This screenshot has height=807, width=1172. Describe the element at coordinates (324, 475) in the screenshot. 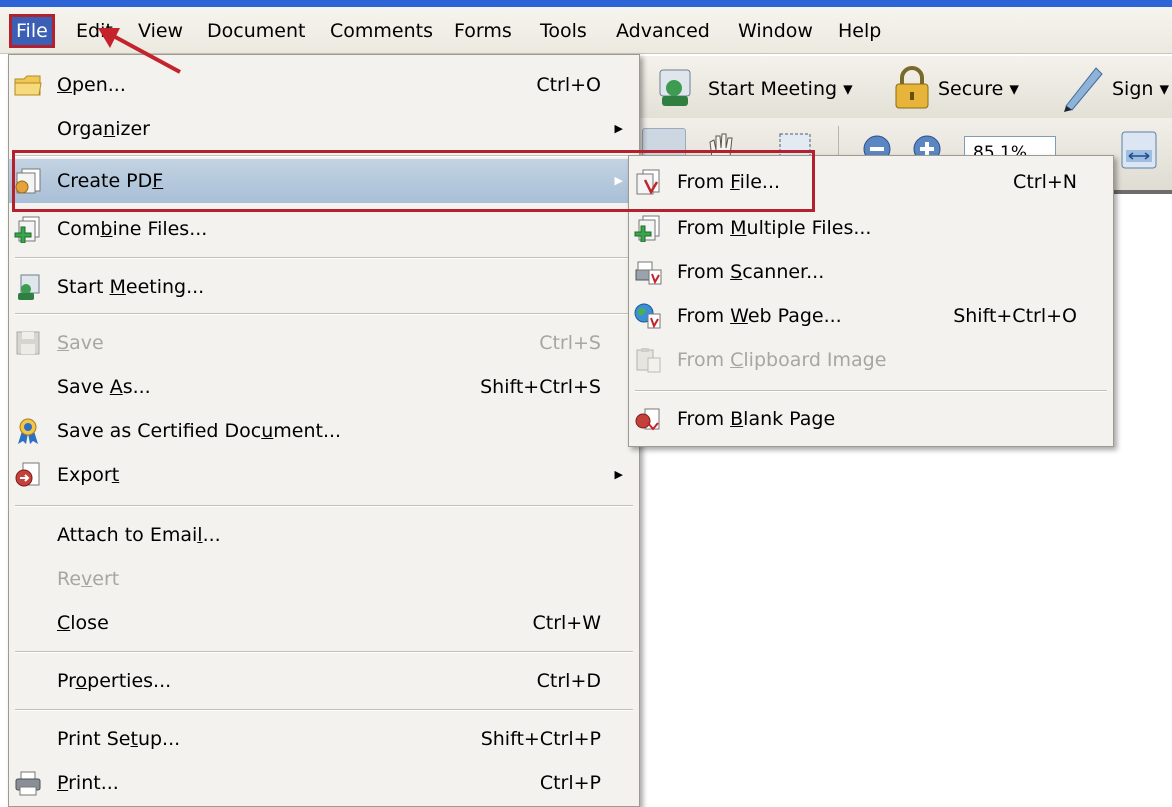

I see `menu-item-export: Export ▶` at that location.